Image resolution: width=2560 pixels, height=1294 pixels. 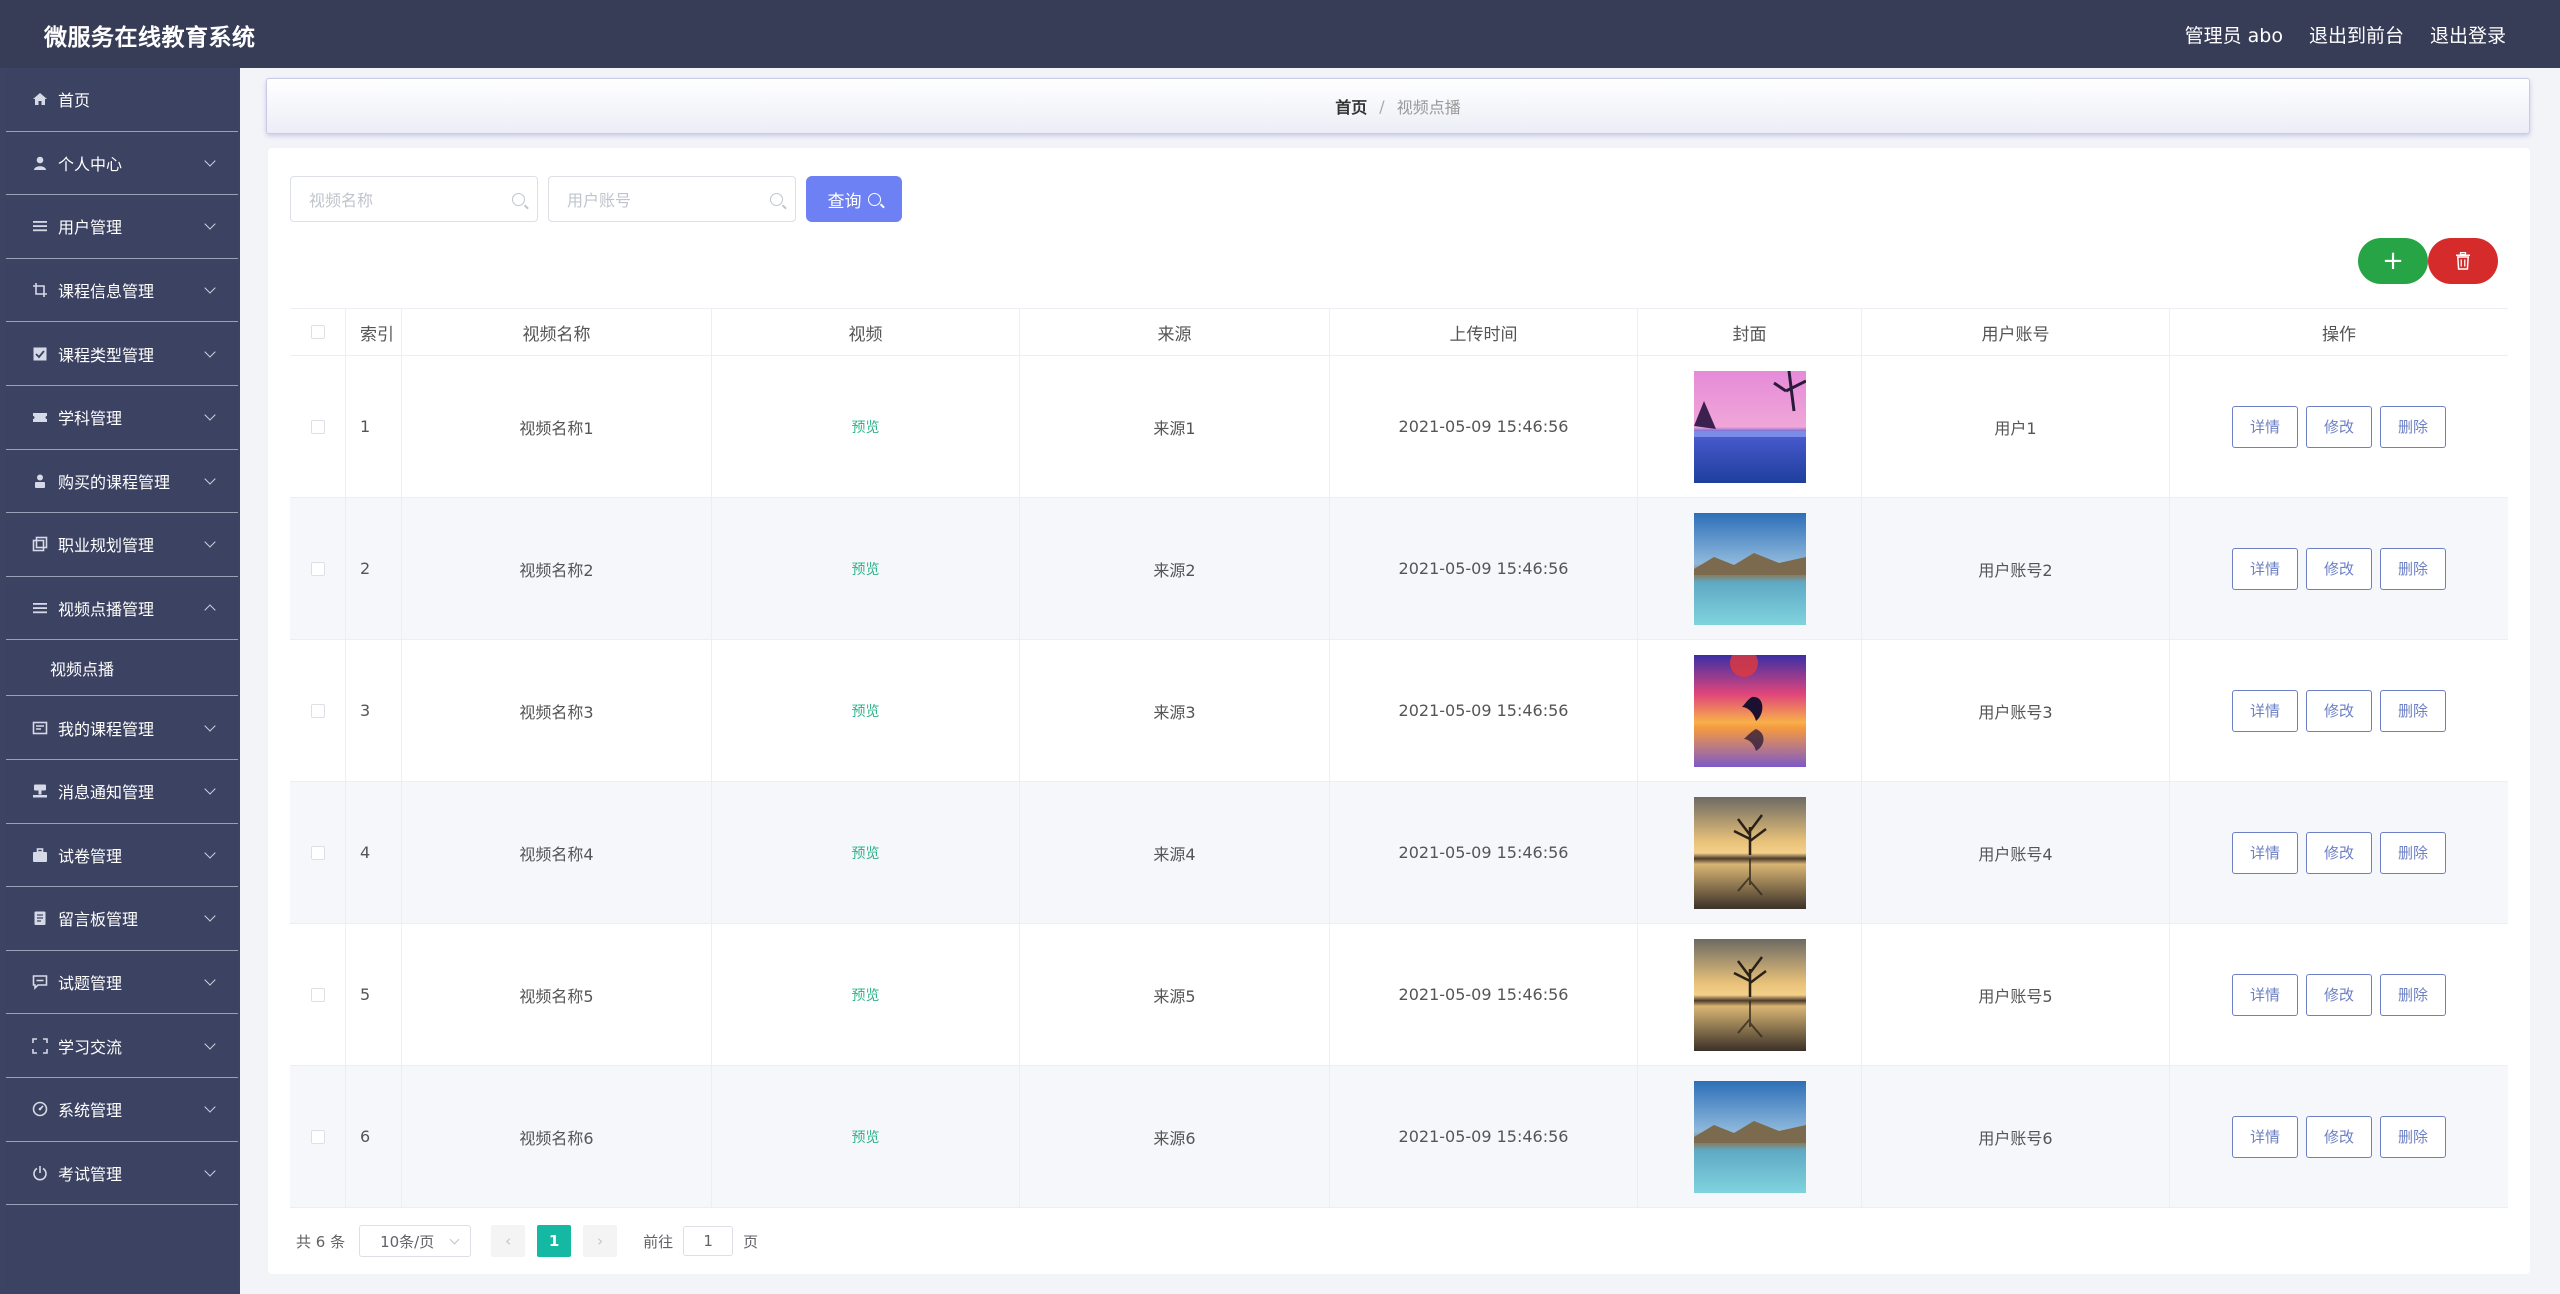 I want to click on add-button: +, so click(x=2393, y=261).